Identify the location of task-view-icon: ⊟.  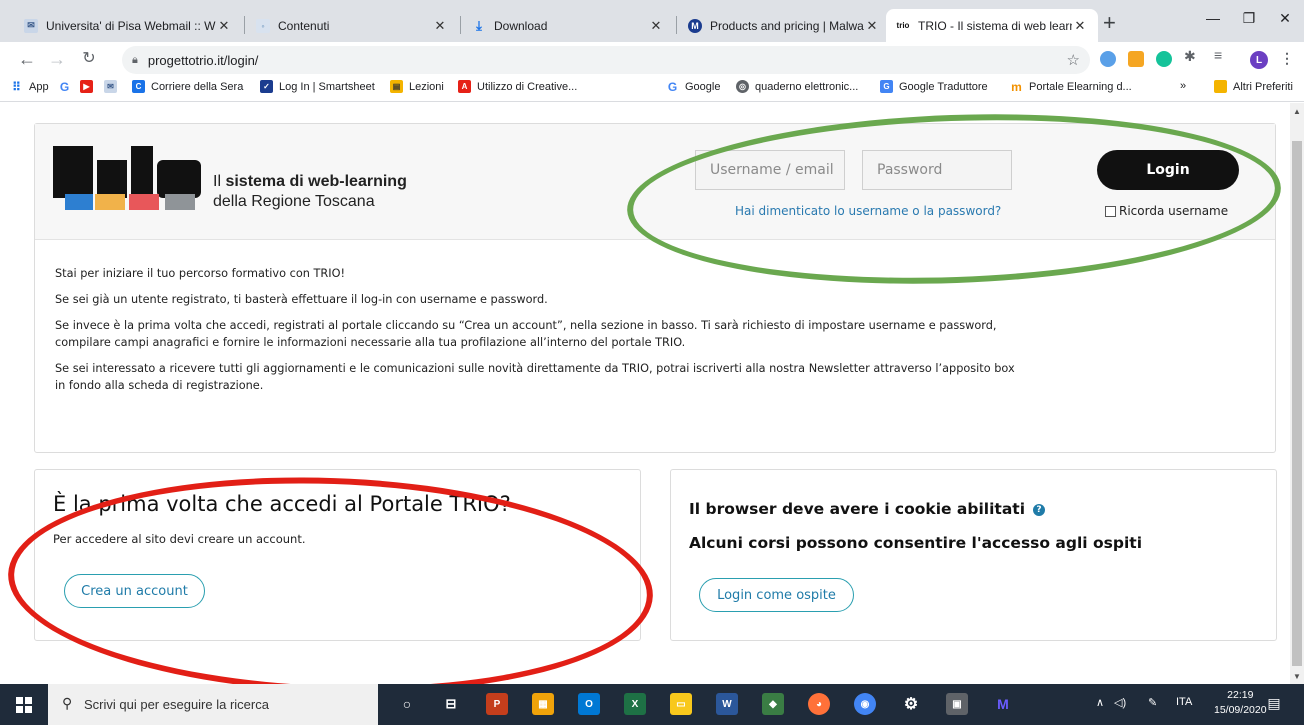
(451, 704).